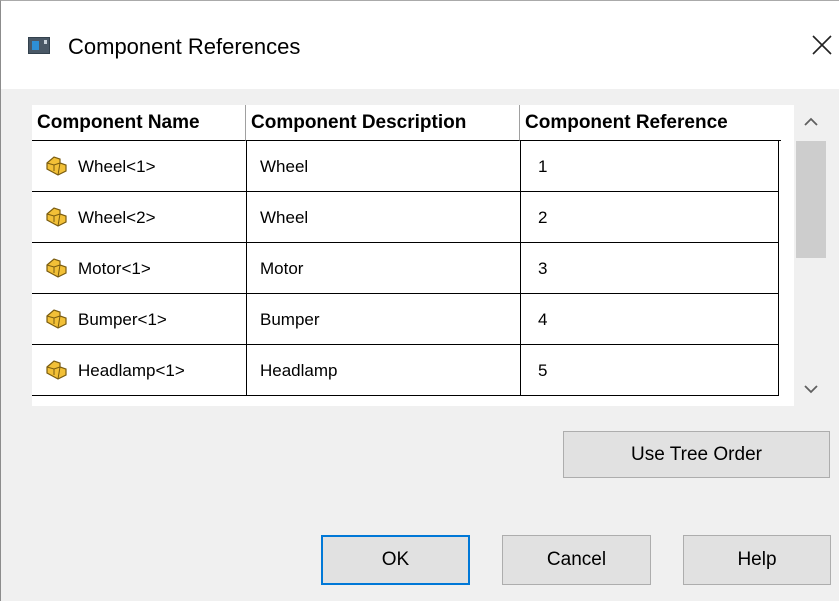  What do you see at coordinates (114, 268) in the screenshot?
I see `component-name: Motor<1>` at bounding box center [114, 268].